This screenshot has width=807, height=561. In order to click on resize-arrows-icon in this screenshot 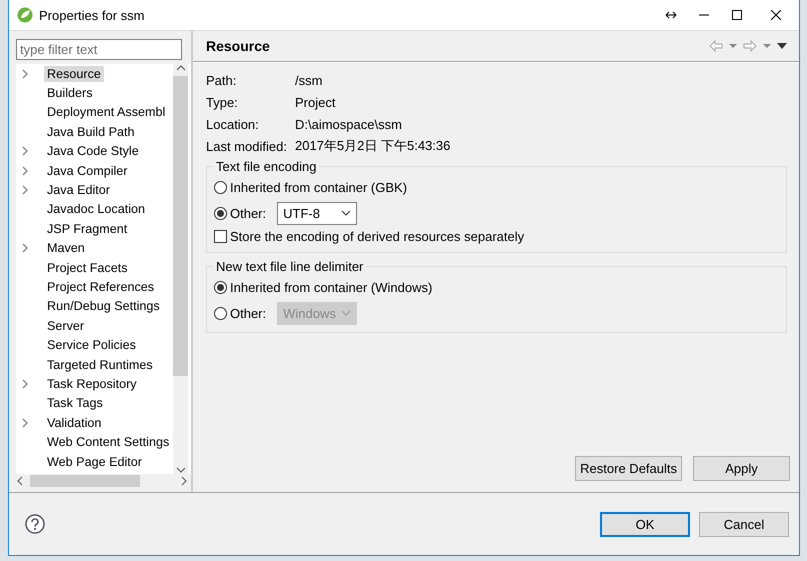, I will do `click(670, 15)`.